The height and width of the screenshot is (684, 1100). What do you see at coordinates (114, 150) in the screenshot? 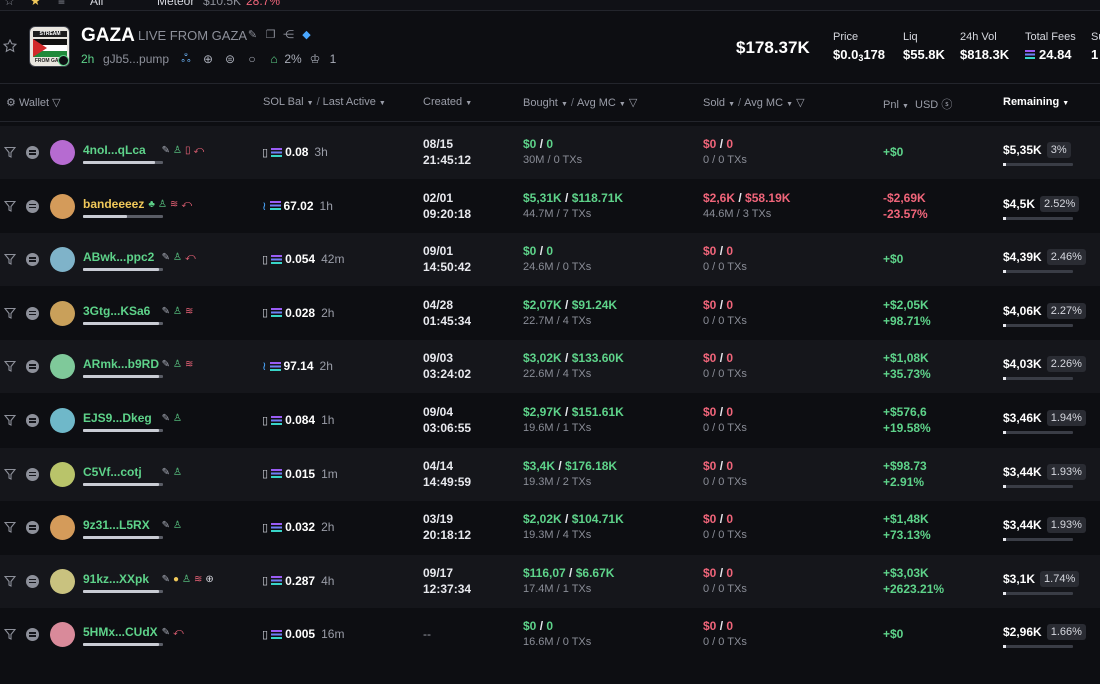
I see `wallet-address: 4noI...qLca` at bounding box center [114, 150].